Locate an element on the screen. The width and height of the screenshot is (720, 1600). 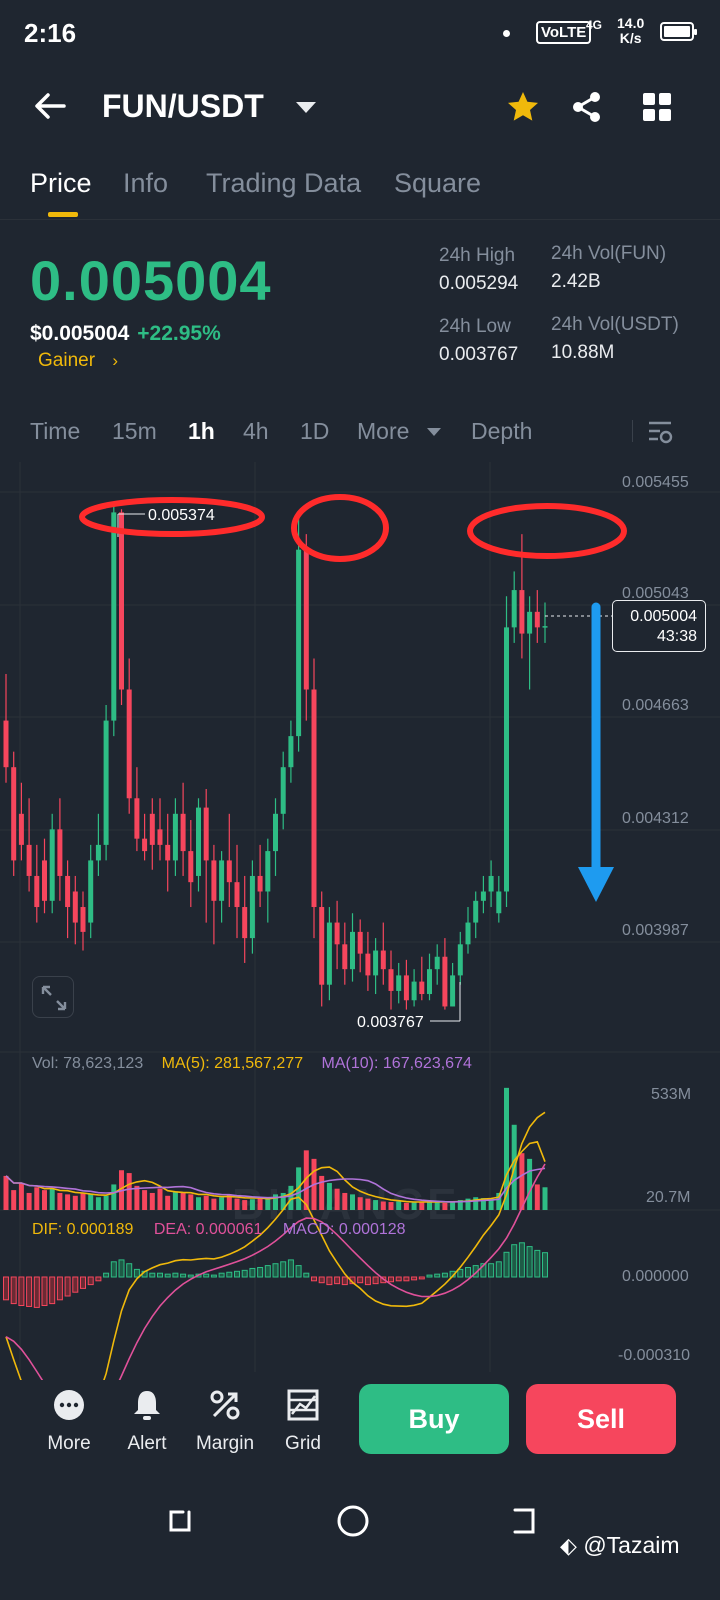
macd-axis-label: -0.000310 is located at coordinates (654, 1355).